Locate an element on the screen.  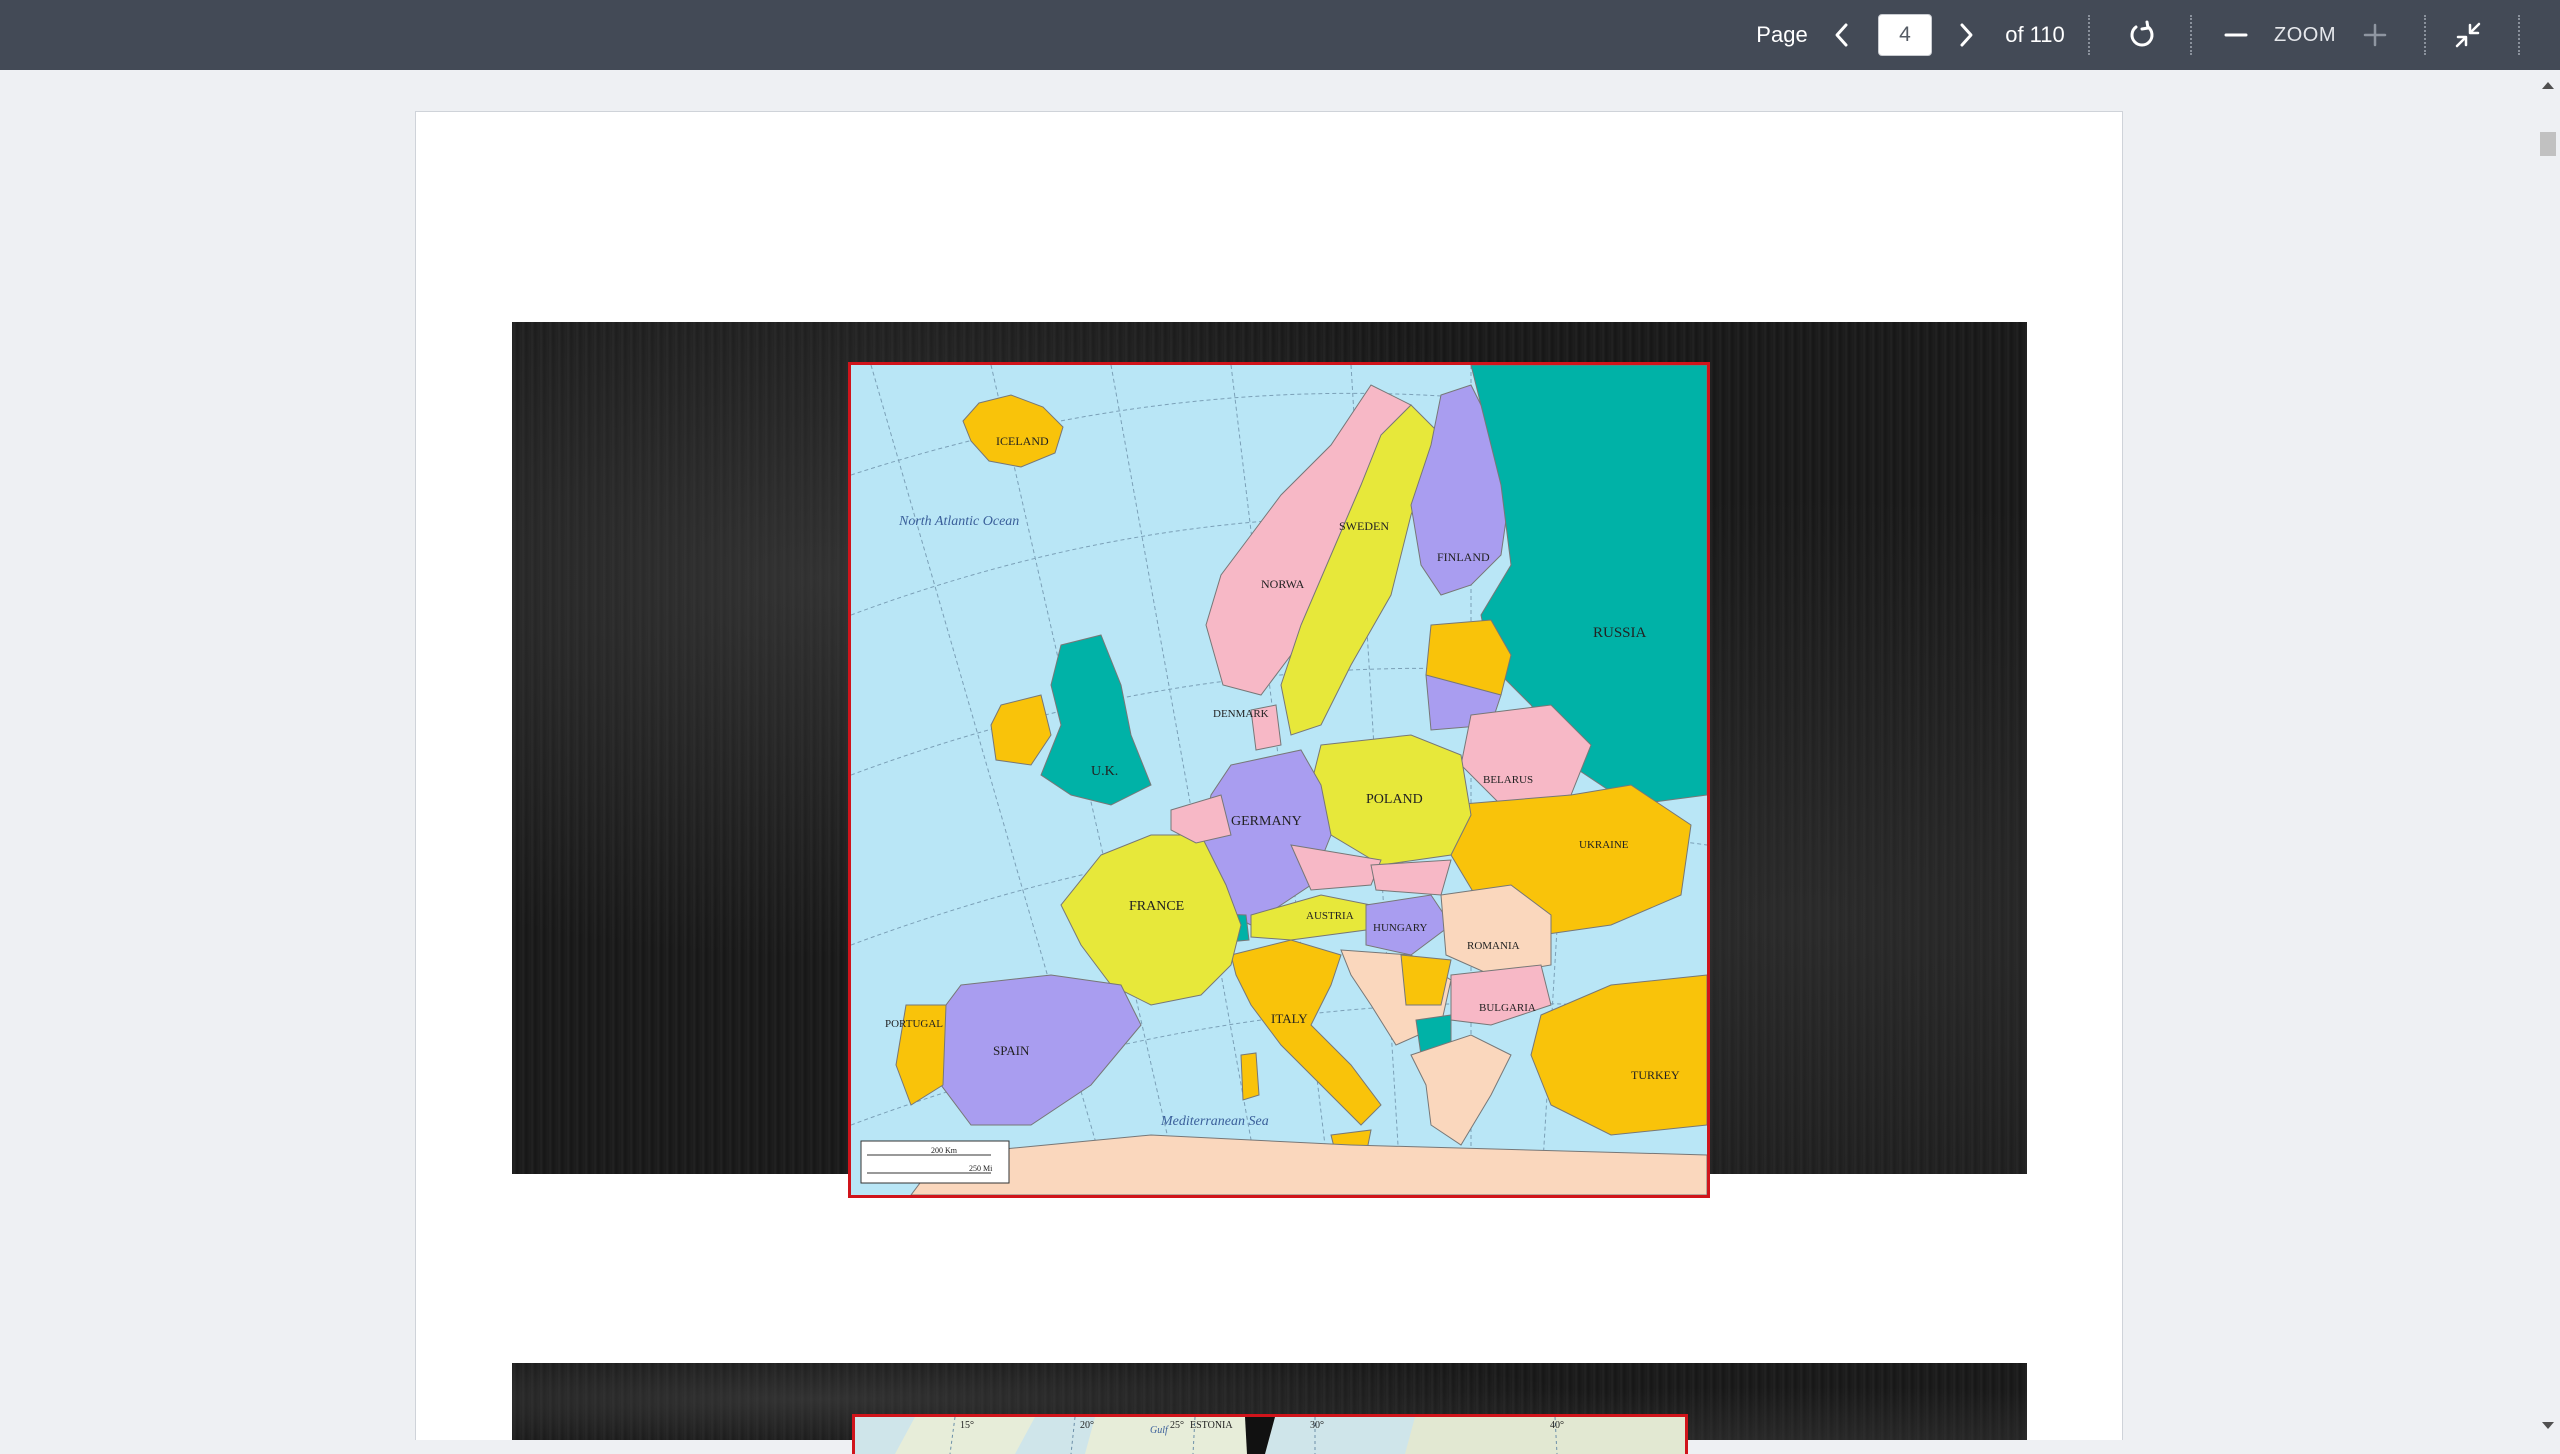
zoom-in-button is located at coordinates (2375, 35).